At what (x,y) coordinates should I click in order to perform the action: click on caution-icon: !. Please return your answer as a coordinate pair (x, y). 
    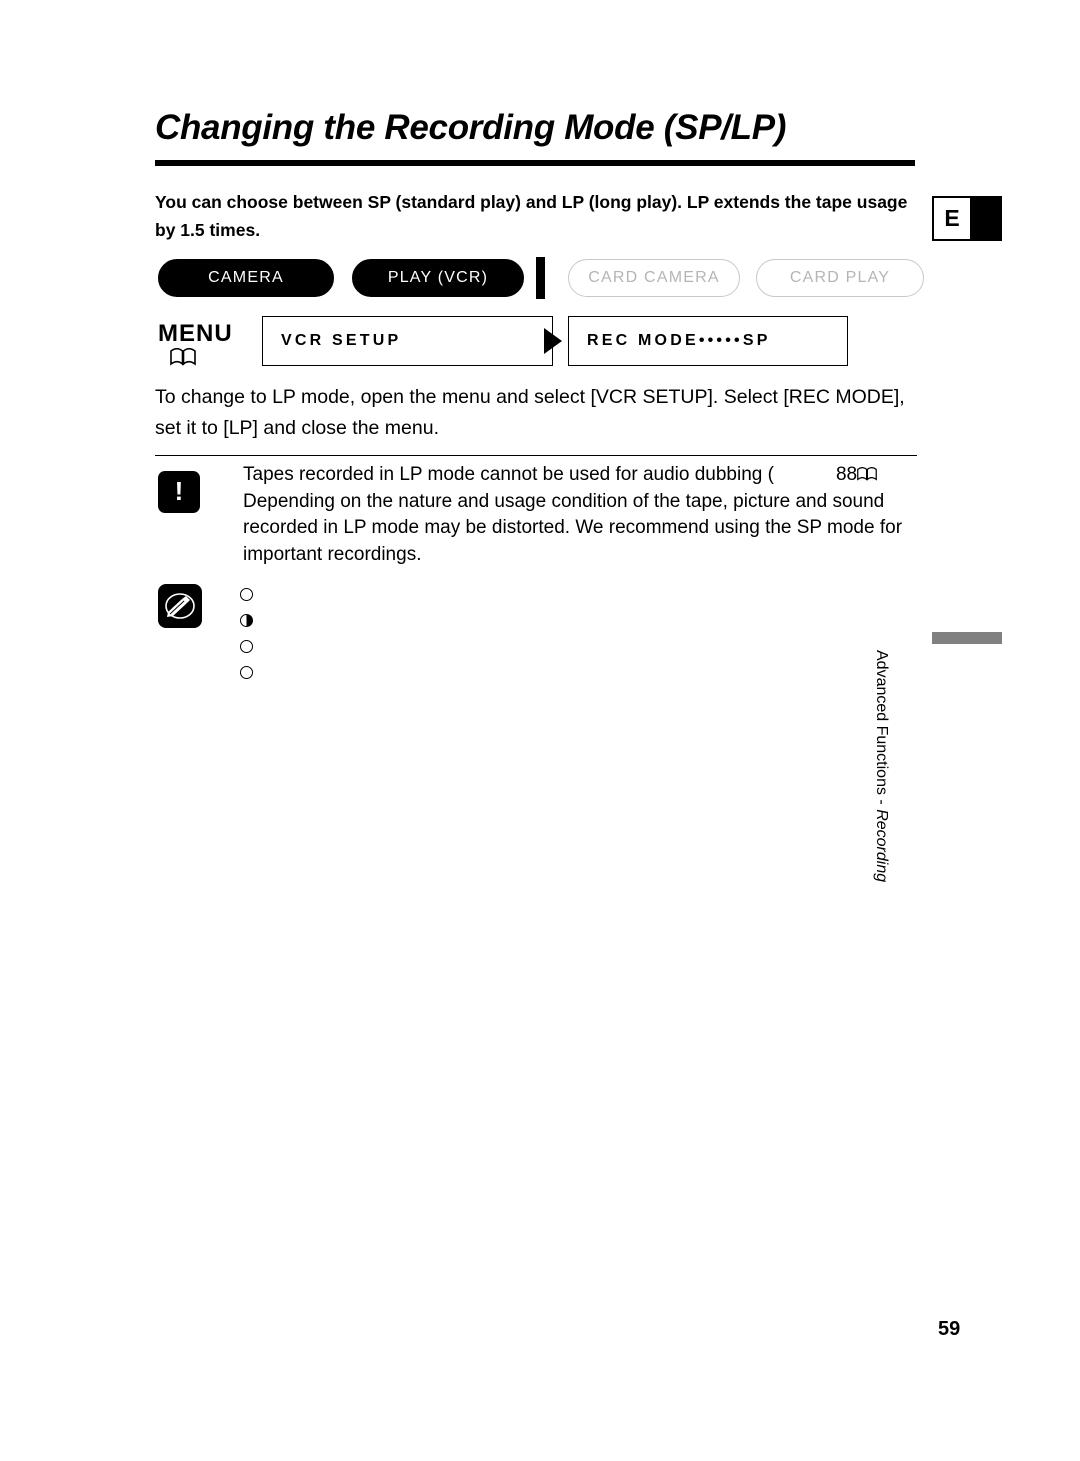
    Looking at the image, I should click on (179, 492).